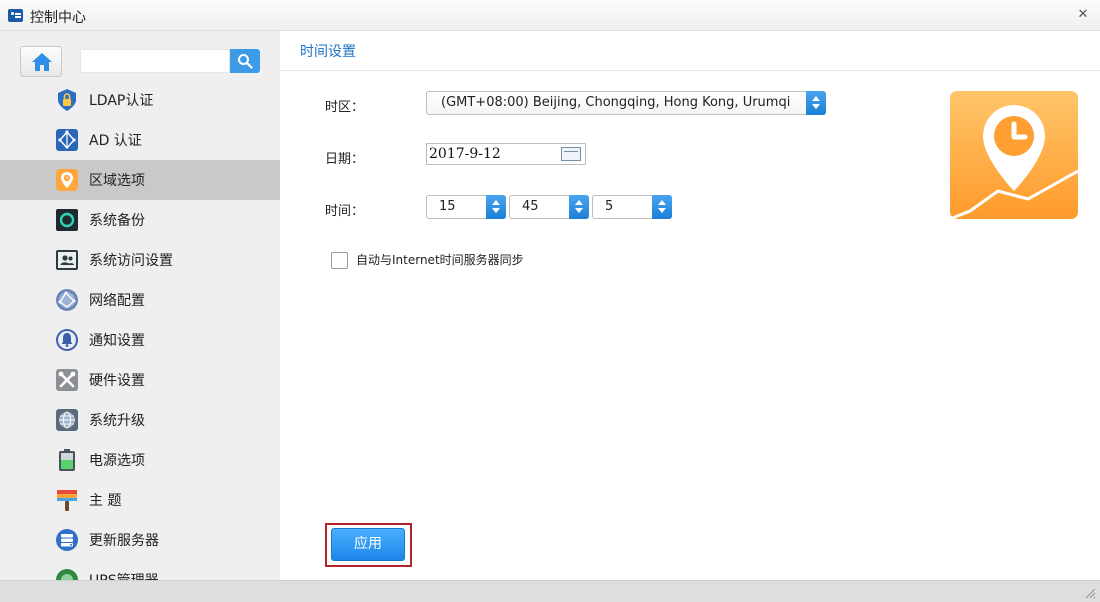 Image resolution: width=1100 pixels, height=602 pixels. What do you see at coordinates (117, 341) in the screenshot?
I see `sidebar-item-label: 通知设置` at bounding box center [117, 341].